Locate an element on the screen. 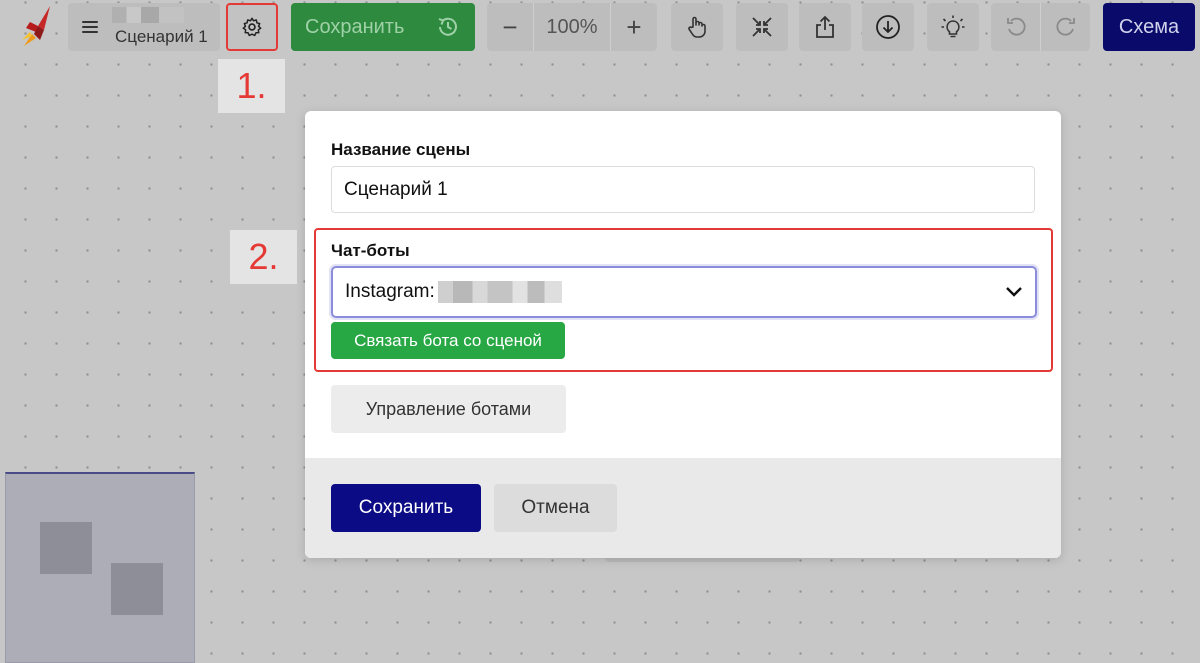  zoom-level: 100% is located at coordinates (572, 27).